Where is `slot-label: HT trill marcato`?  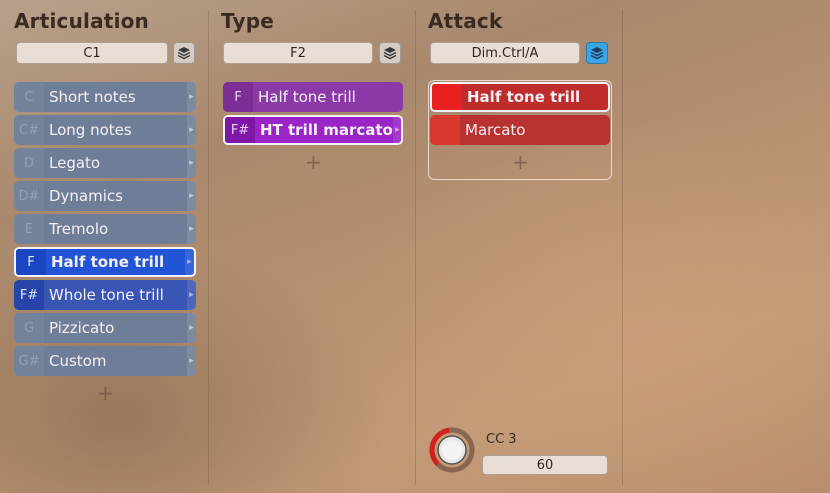
slot-label: HT trill marcato is located at coordinates (326, 130).